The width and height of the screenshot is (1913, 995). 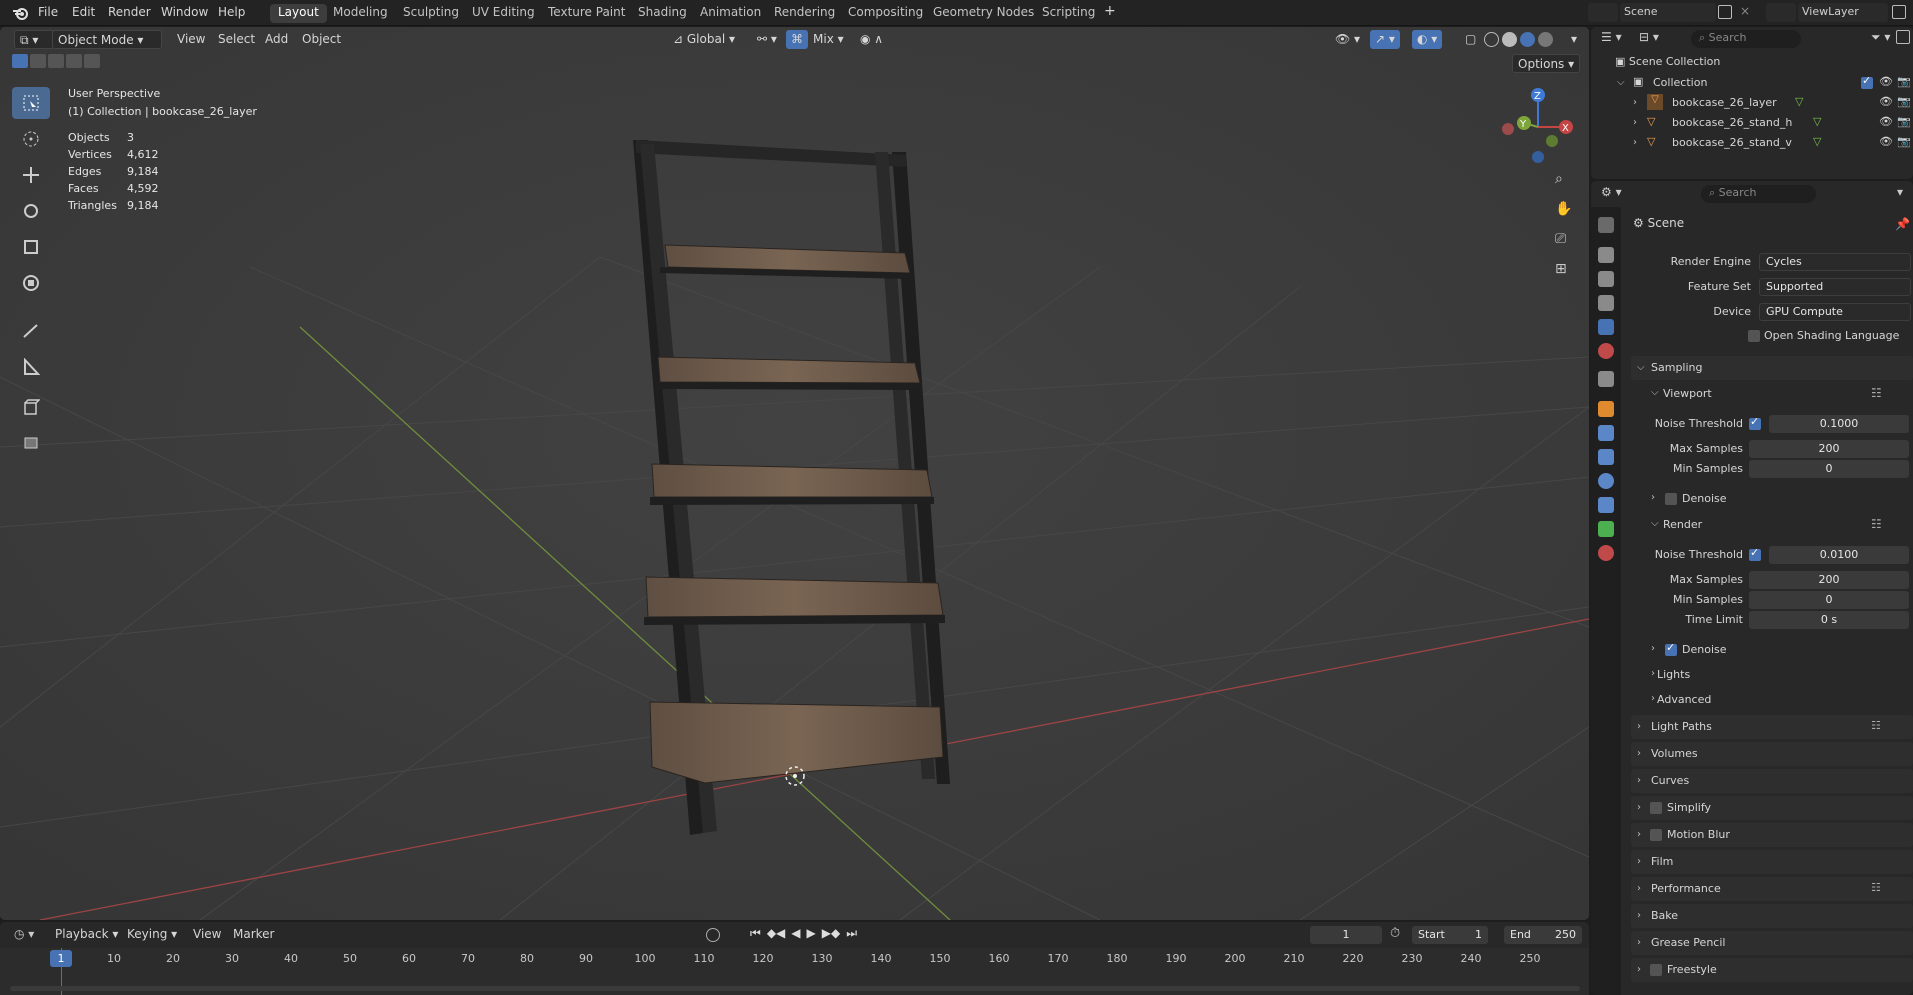 I want to click on properties-editor-icon: ⚙ ▾, so click(x=1611, y=192).